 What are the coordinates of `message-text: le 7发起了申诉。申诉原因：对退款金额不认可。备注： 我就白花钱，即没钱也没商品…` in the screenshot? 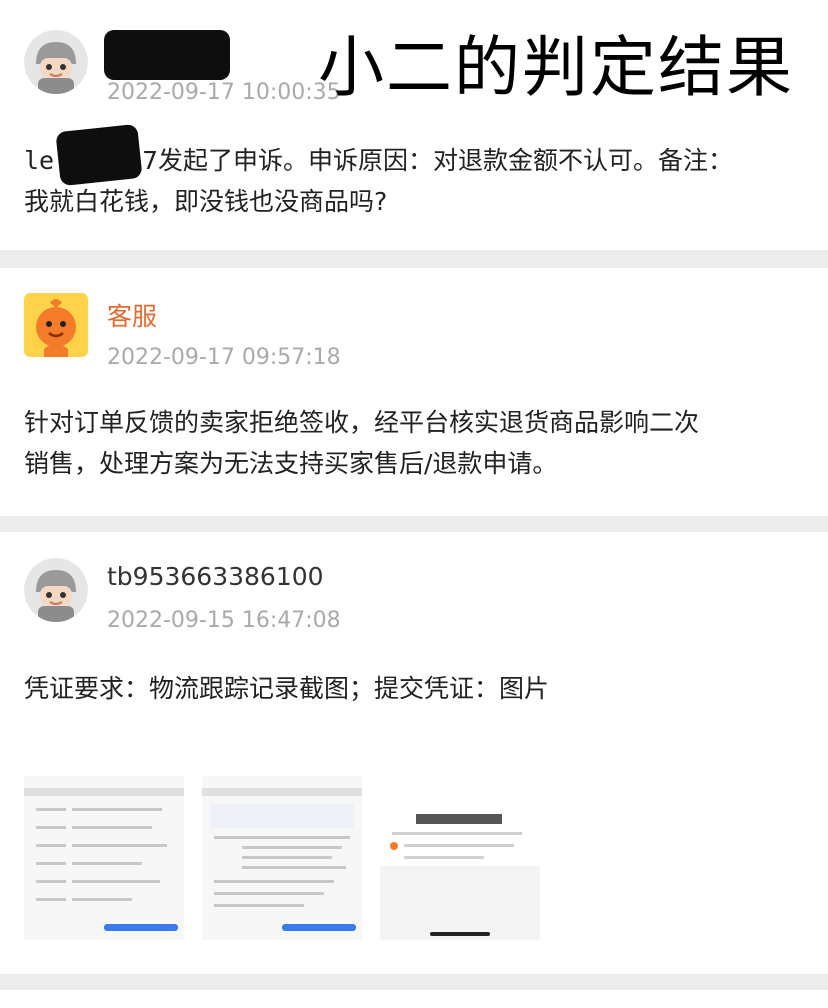 It's located at (414, 181).